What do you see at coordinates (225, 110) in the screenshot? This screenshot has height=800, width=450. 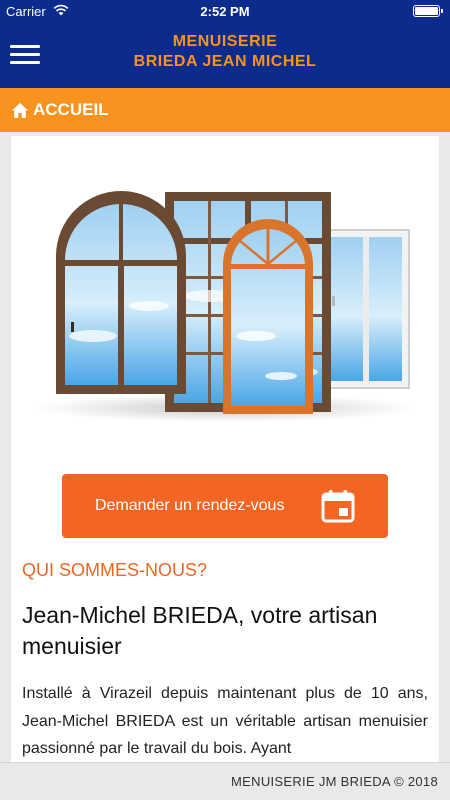 I see `breadcrumb-bar: ACCUEIL` at bounding box center [225, 110].